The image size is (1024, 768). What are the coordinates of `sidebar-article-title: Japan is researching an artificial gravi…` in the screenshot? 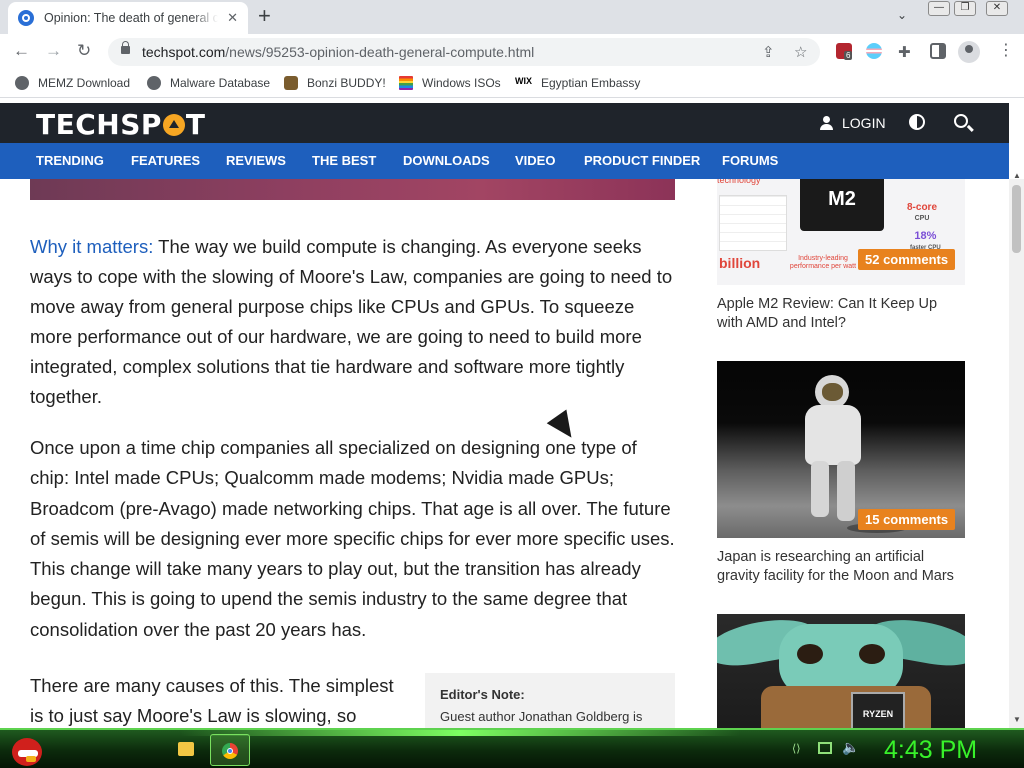 It's located at (841, 566).